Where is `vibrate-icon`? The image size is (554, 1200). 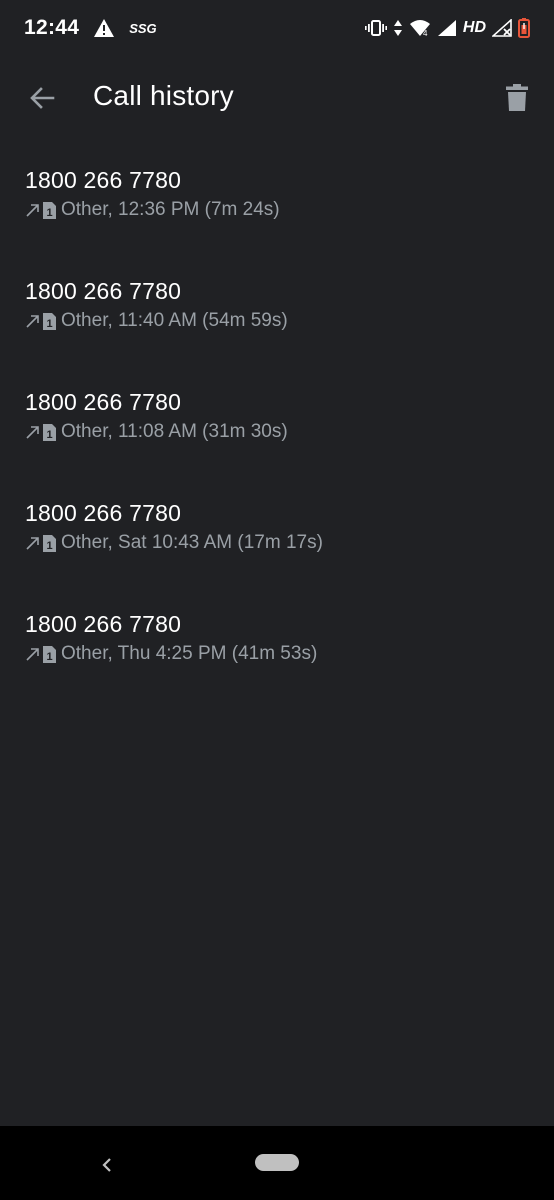
vibrate-icon is located at coordinates (375, 28).